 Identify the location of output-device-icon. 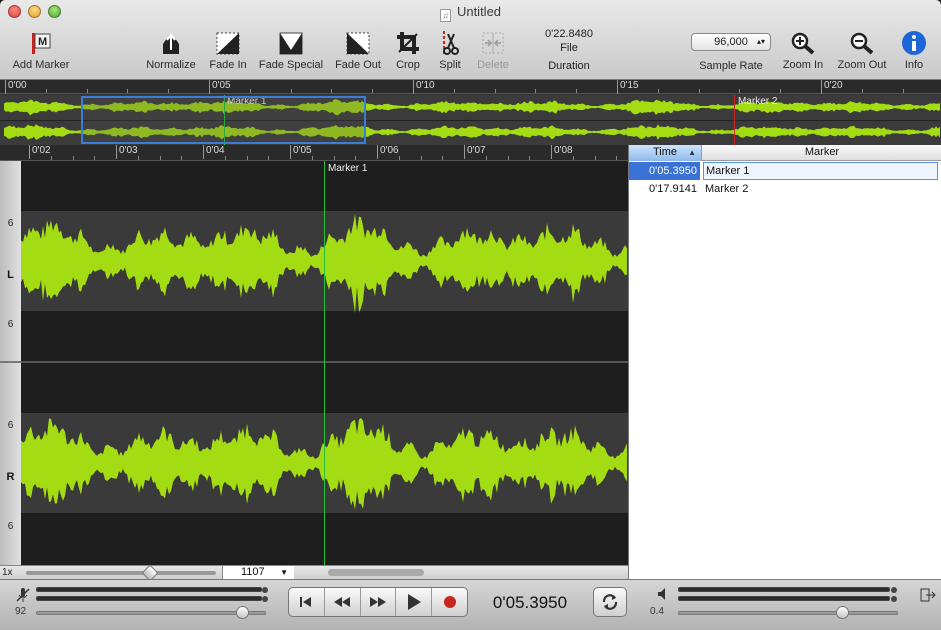
(928, 595).